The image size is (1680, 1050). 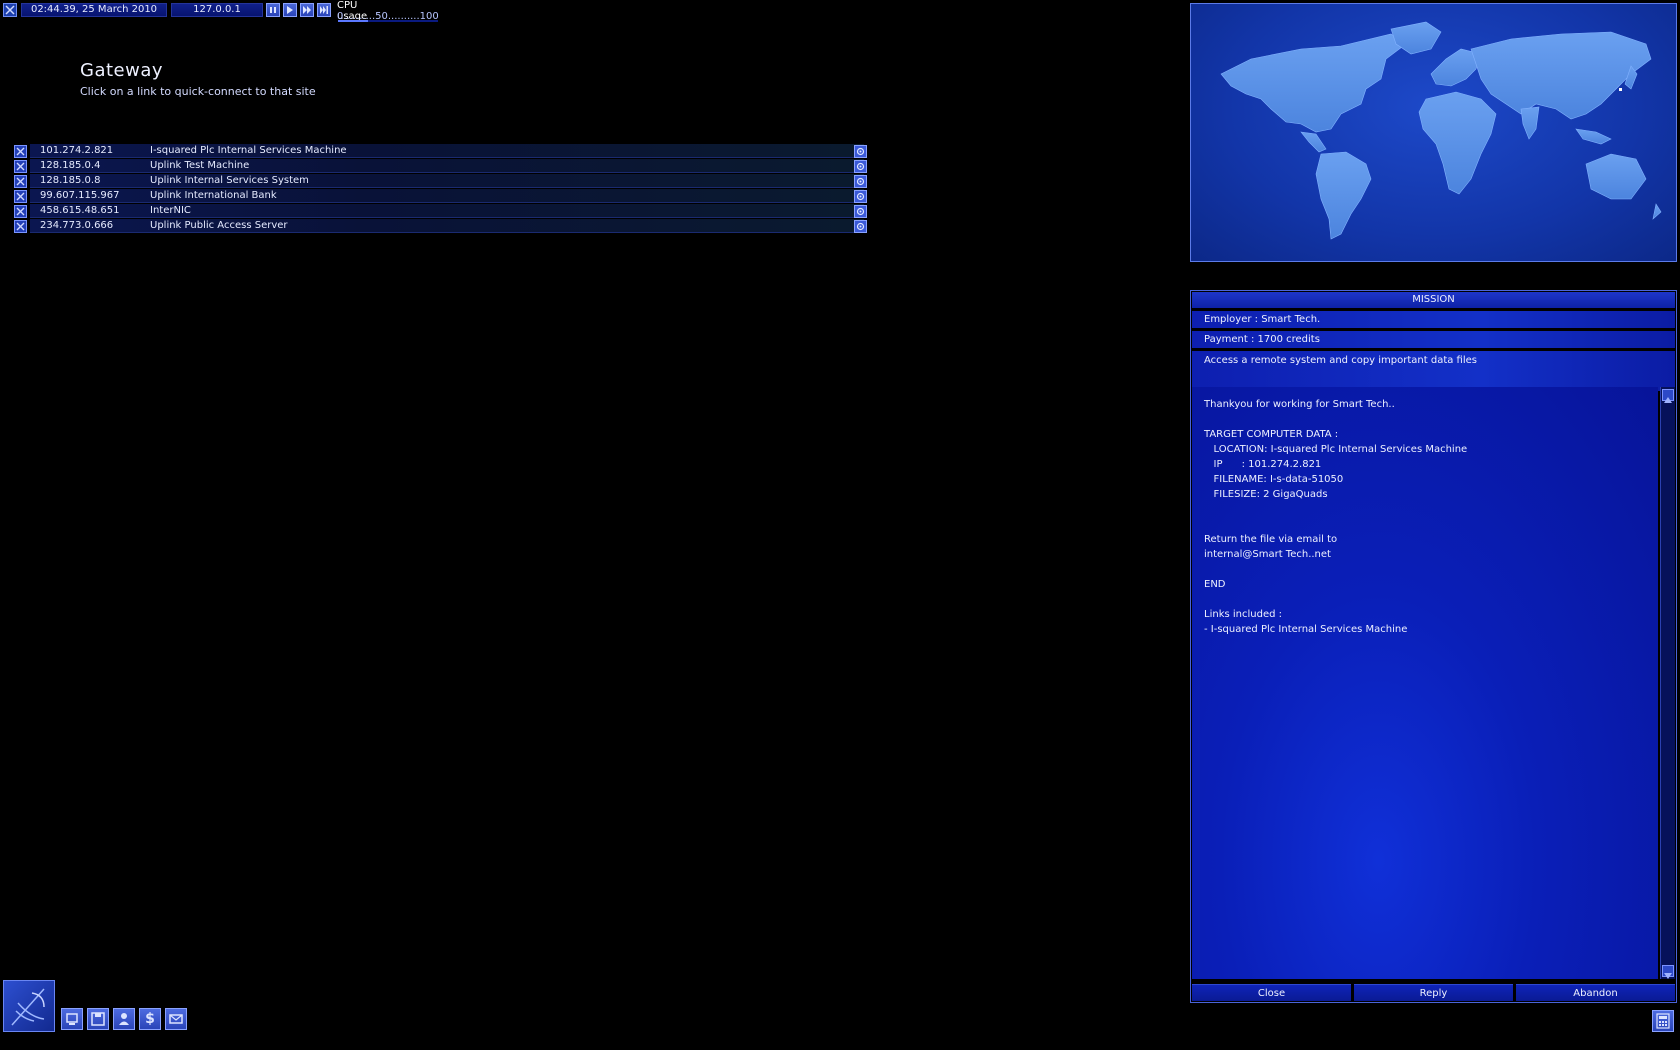 I want to click on cpu-usage-fill, so click(x=353, y=21).